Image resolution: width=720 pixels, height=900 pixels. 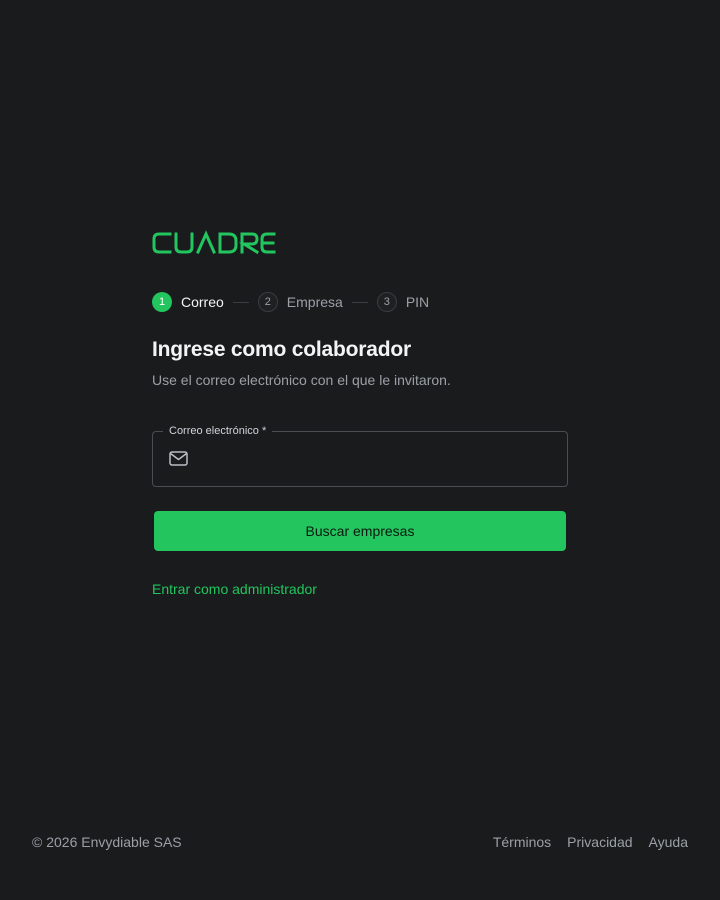 I want to click on privacy-link: Privacidad, so click(x=599, y=842).